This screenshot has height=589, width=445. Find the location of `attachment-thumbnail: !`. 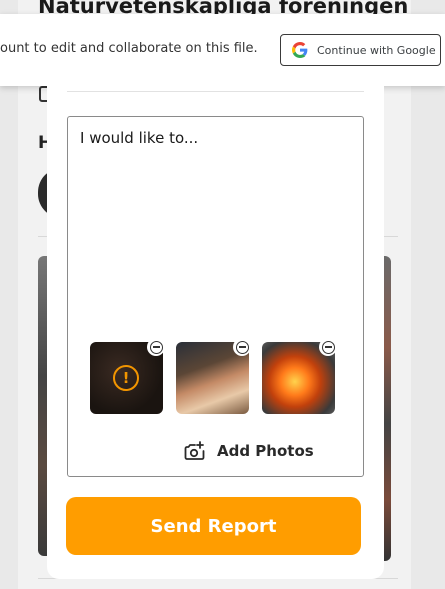

attachment-thumbnail: ! is located at coordinates (127, 376).